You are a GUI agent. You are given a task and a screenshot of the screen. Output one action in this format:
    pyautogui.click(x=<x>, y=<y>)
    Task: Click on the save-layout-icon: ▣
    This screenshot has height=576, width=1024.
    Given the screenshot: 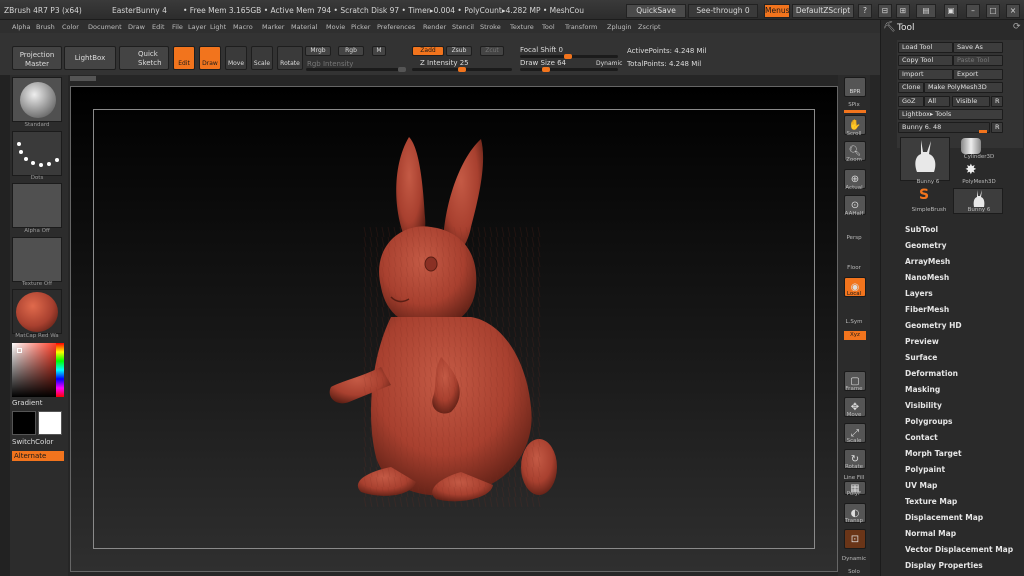 What is the action you would take?
    pyautogui.click(x=951, y=11)
    